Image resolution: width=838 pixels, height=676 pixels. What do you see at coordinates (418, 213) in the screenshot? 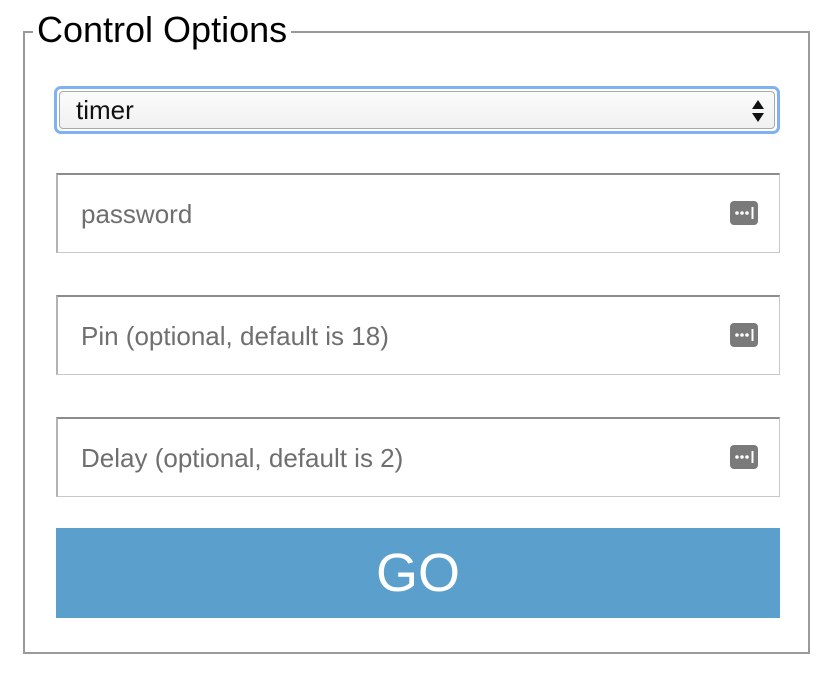
I see `password-field: password` at bounding box center [418, 213].